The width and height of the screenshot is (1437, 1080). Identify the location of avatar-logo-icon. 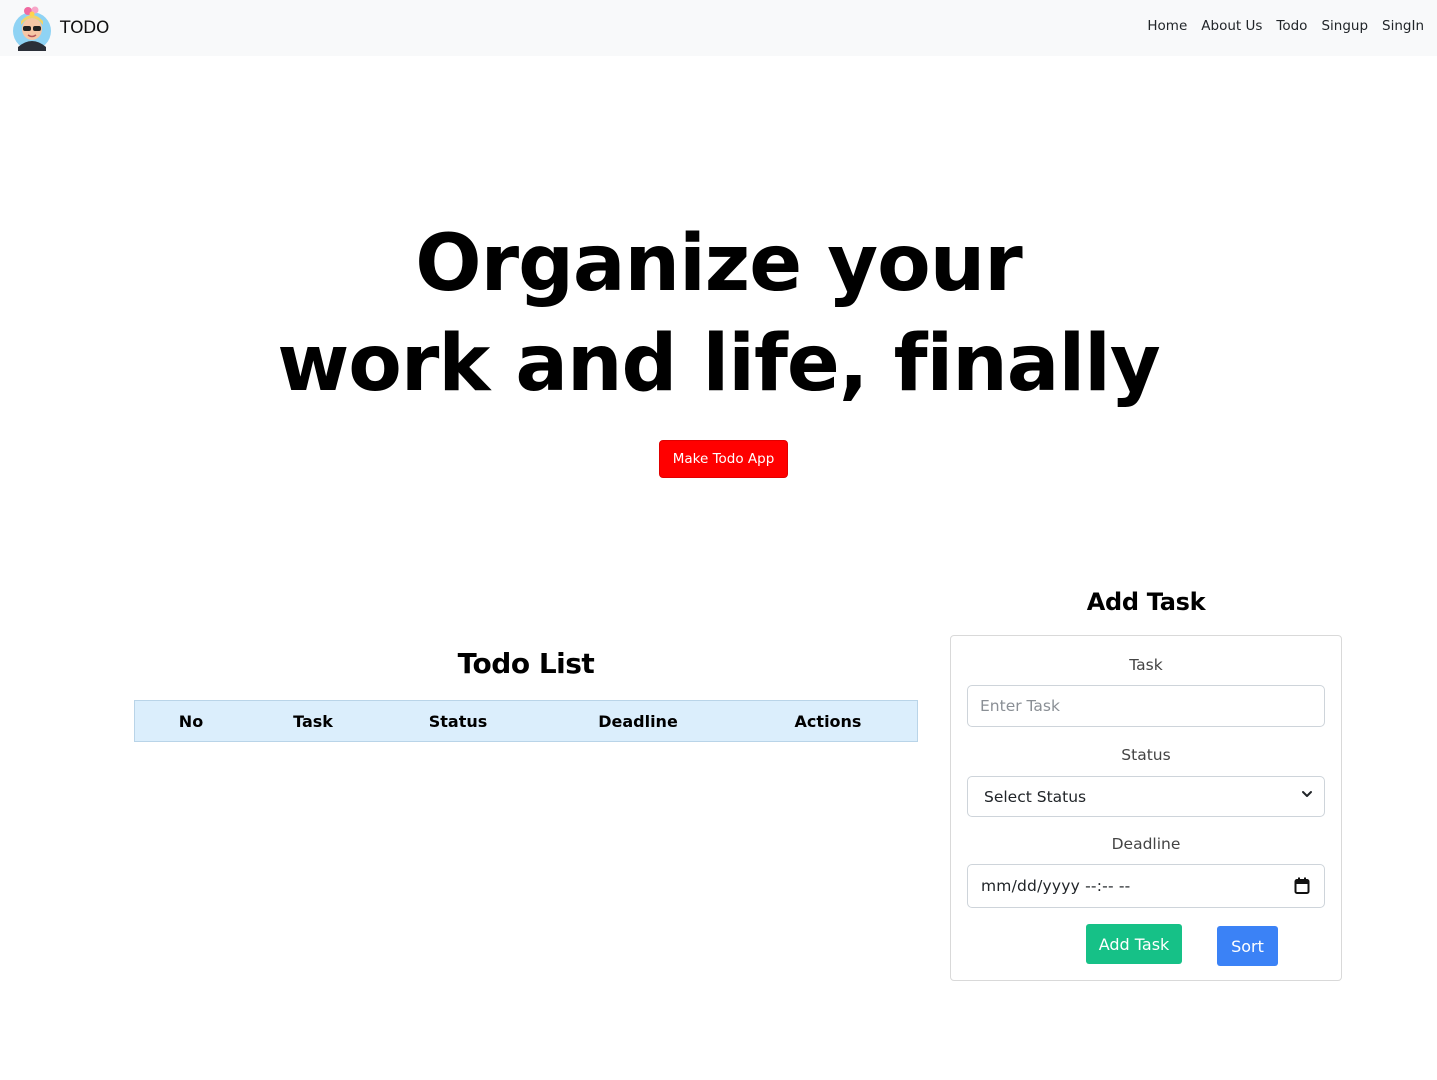
(32, 28).